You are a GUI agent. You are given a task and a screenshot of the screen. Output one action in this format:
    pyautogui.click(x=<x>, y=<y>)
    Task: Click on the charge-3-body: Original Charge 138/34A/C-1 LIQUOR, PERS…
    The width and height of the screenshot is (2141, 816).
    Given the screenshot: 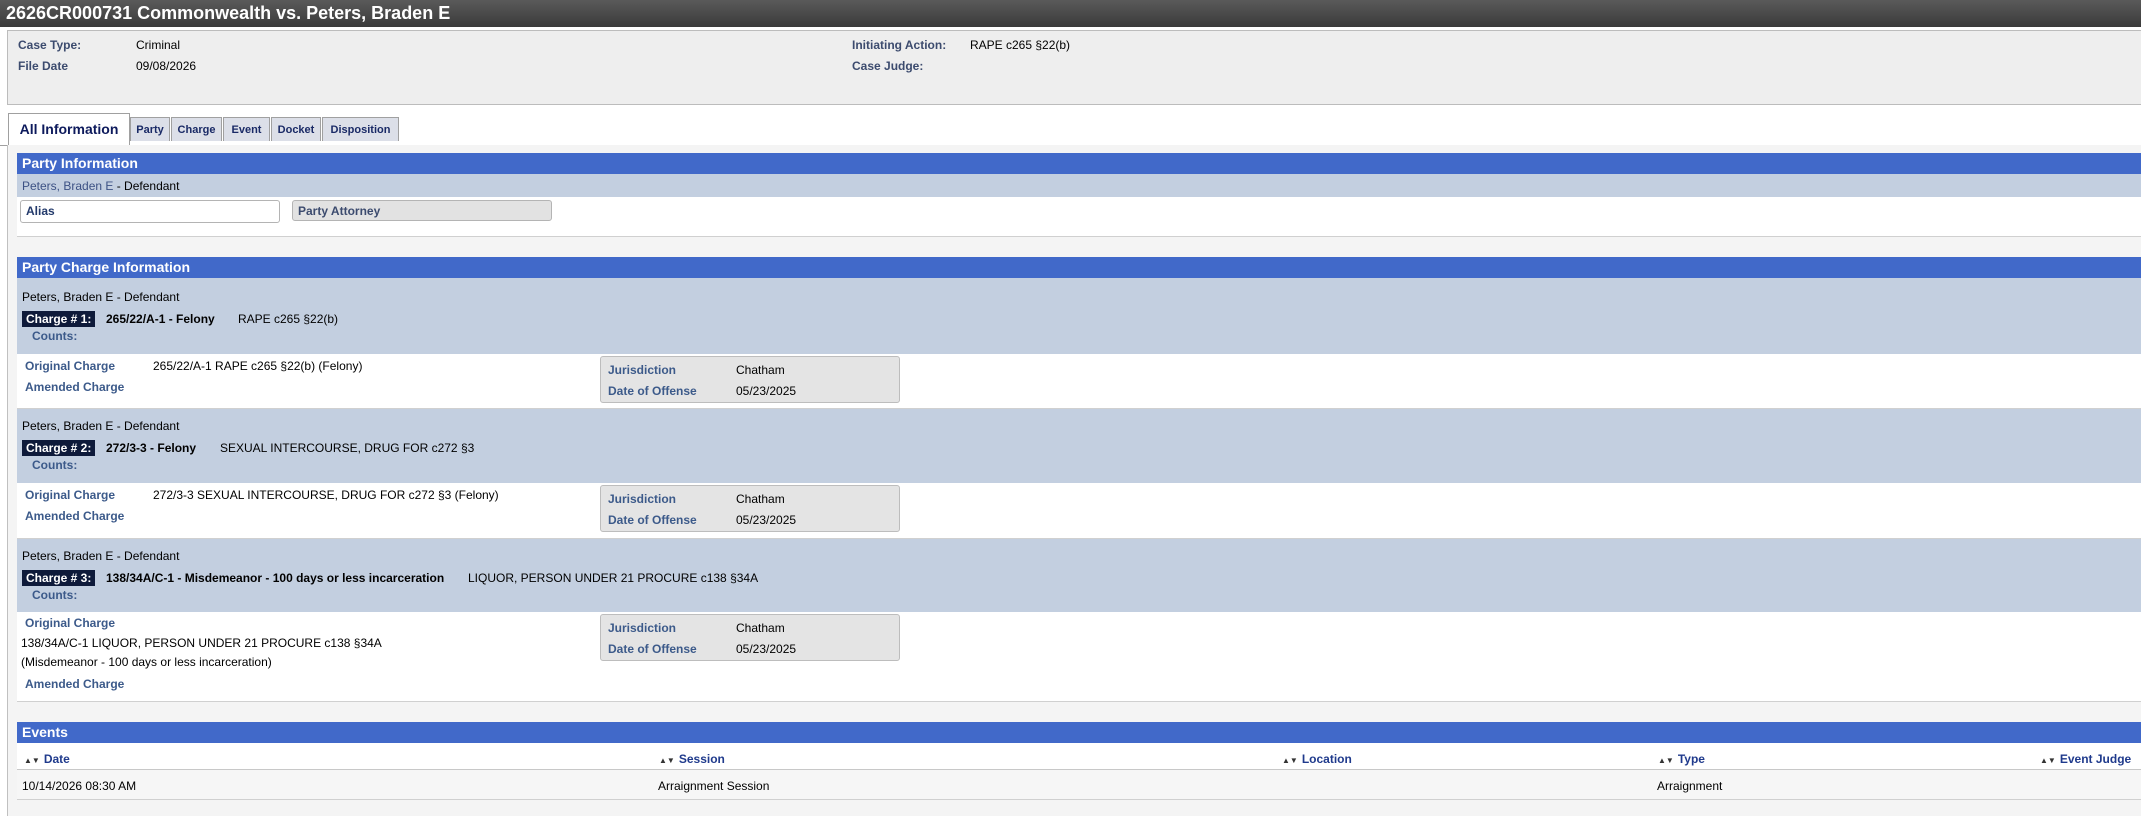 What is the action you would take?
    pyautogui.click(x=1079, y=657)
    